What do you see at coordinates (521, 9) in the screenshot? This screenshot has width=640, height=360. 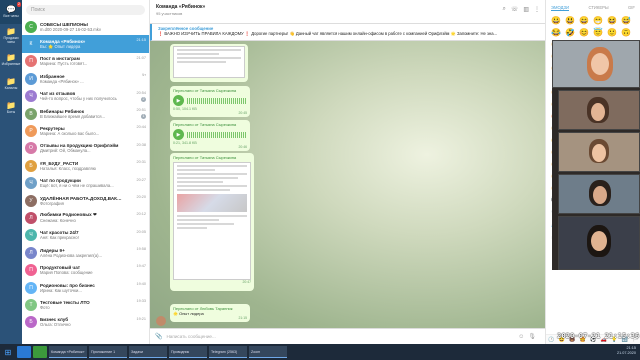 I see `header-icons: ⌕ ☏ ▥ ⋮` at bounding box center [521, 9].